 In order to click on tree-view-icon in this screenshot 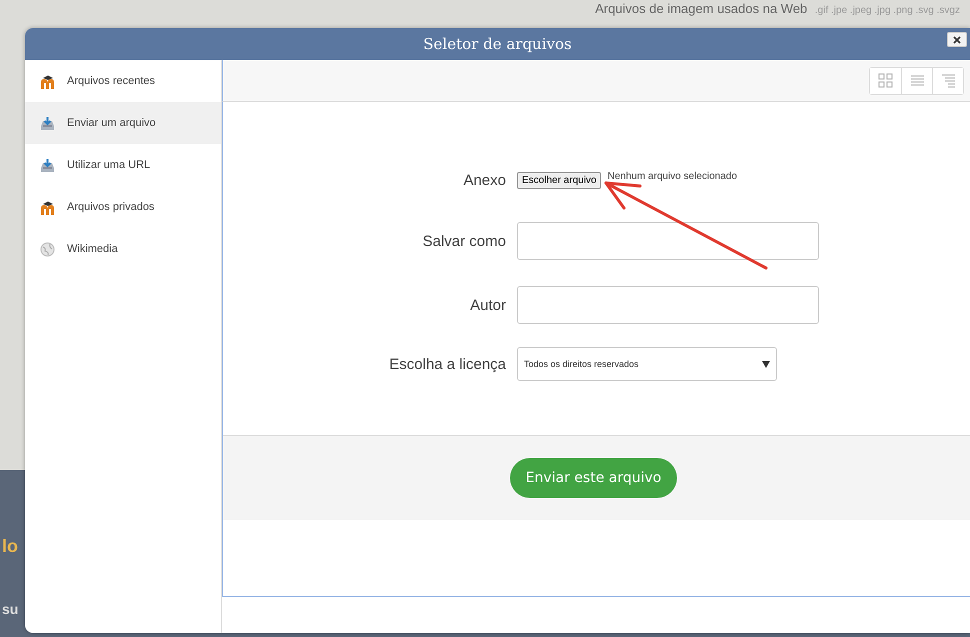, I will do `click(948, 80)`.